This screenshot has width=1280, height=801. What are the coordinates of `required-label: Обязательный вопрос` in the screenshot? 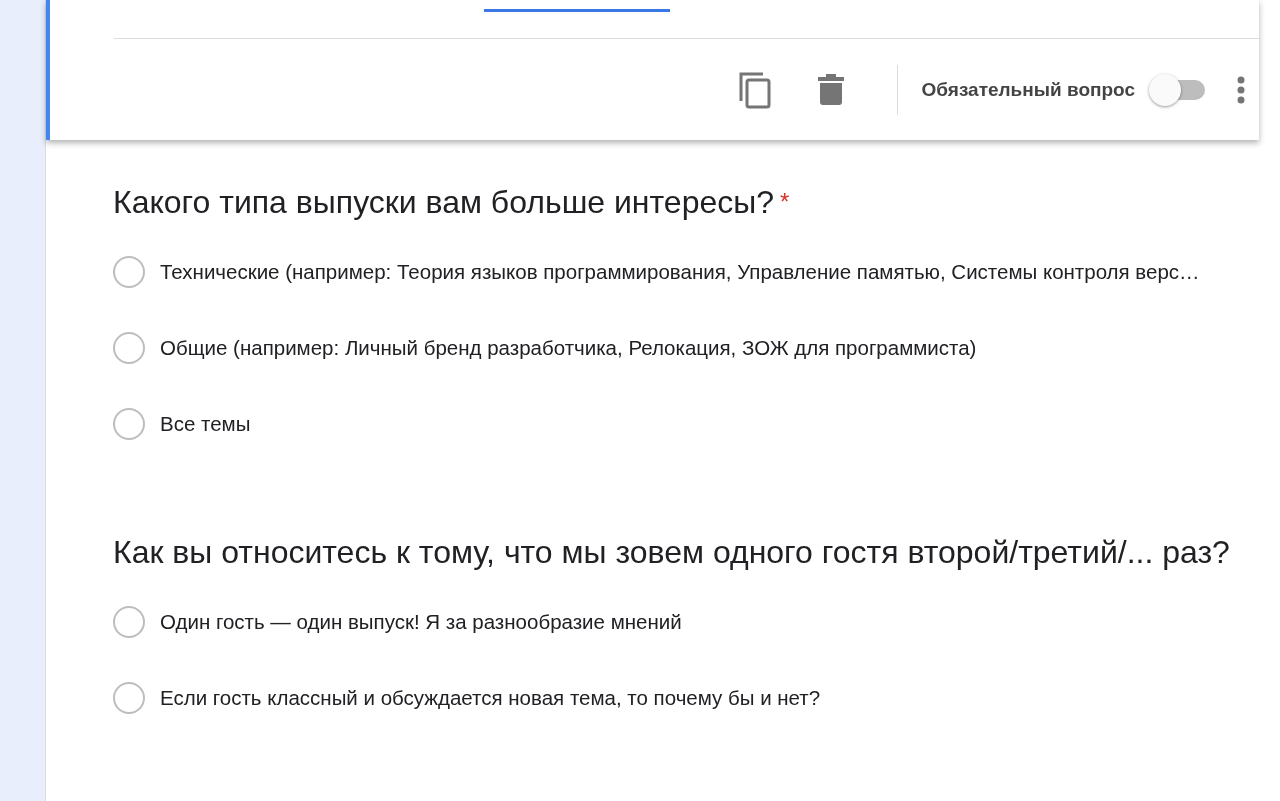 It's located at (1028, 90).